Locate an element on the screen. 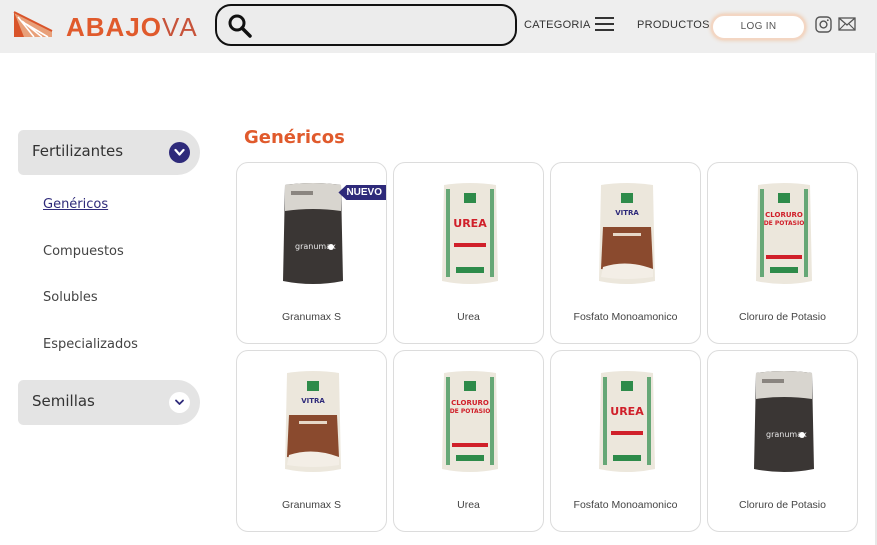 The width and height of the screenshot is (877, 545). page-title: Genéricos is located at coordinates (294, 137).